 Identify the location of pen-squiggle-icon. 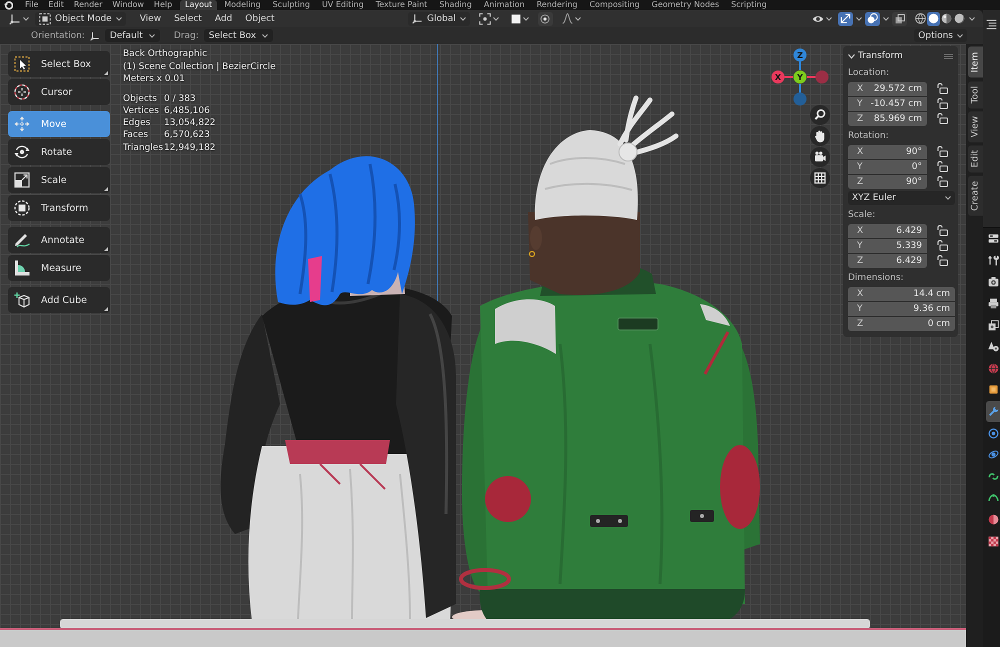
(22, 240).